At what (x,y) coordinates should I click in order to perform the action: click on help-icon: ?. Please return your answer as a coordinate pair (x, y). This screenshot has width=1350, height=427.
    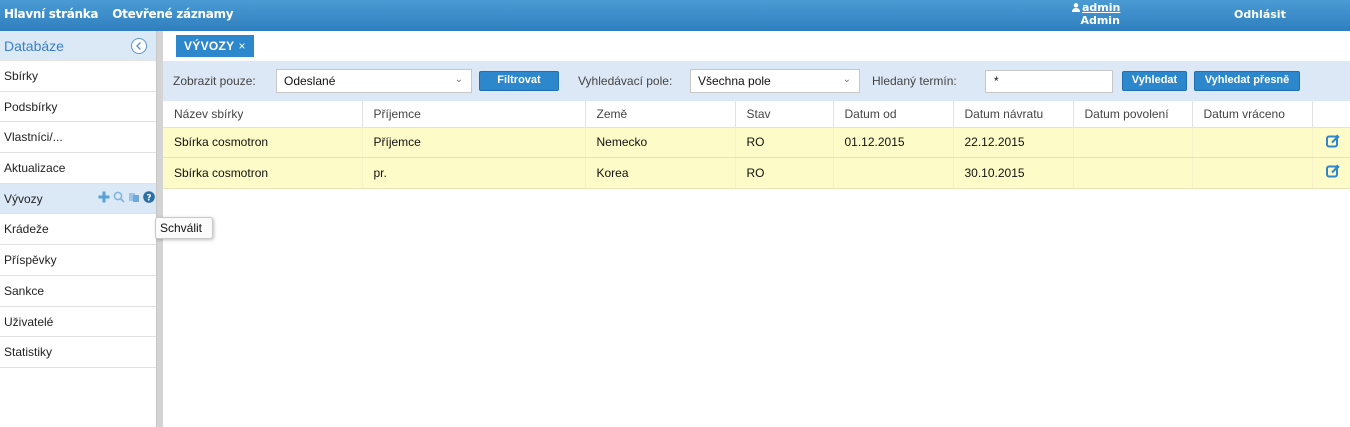
    Looking at the image, I should click on (149, 196).